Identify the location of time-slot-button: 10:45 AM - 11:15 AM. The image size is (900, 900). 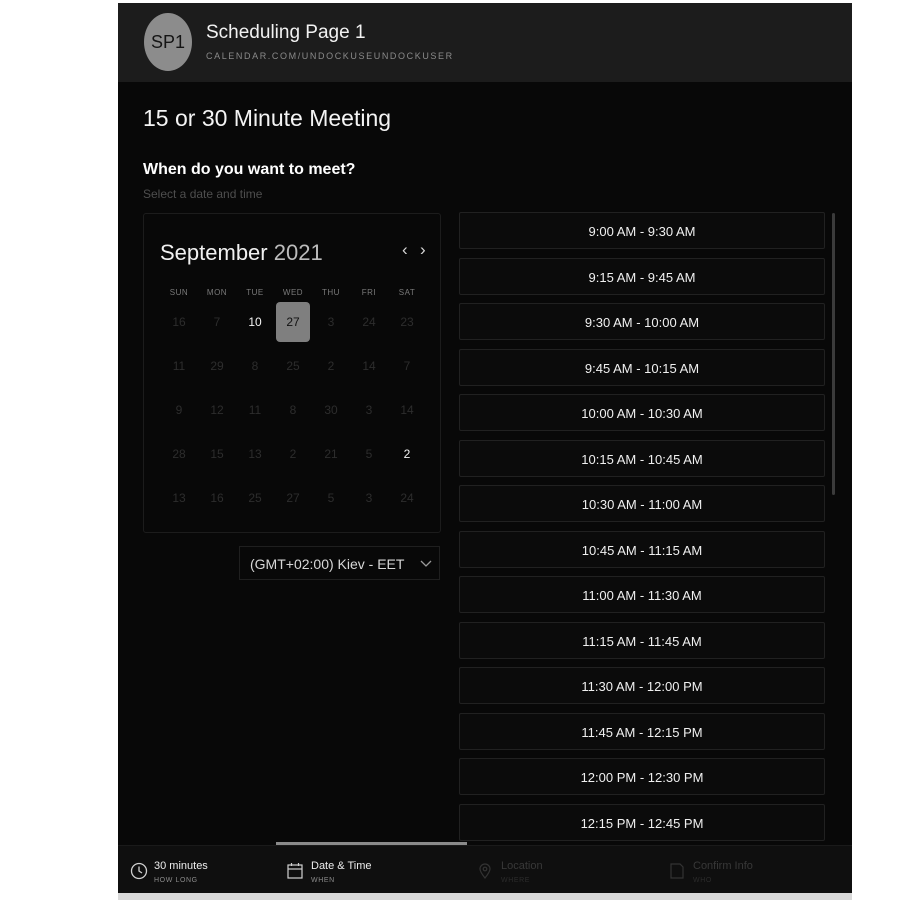
(642, 549).